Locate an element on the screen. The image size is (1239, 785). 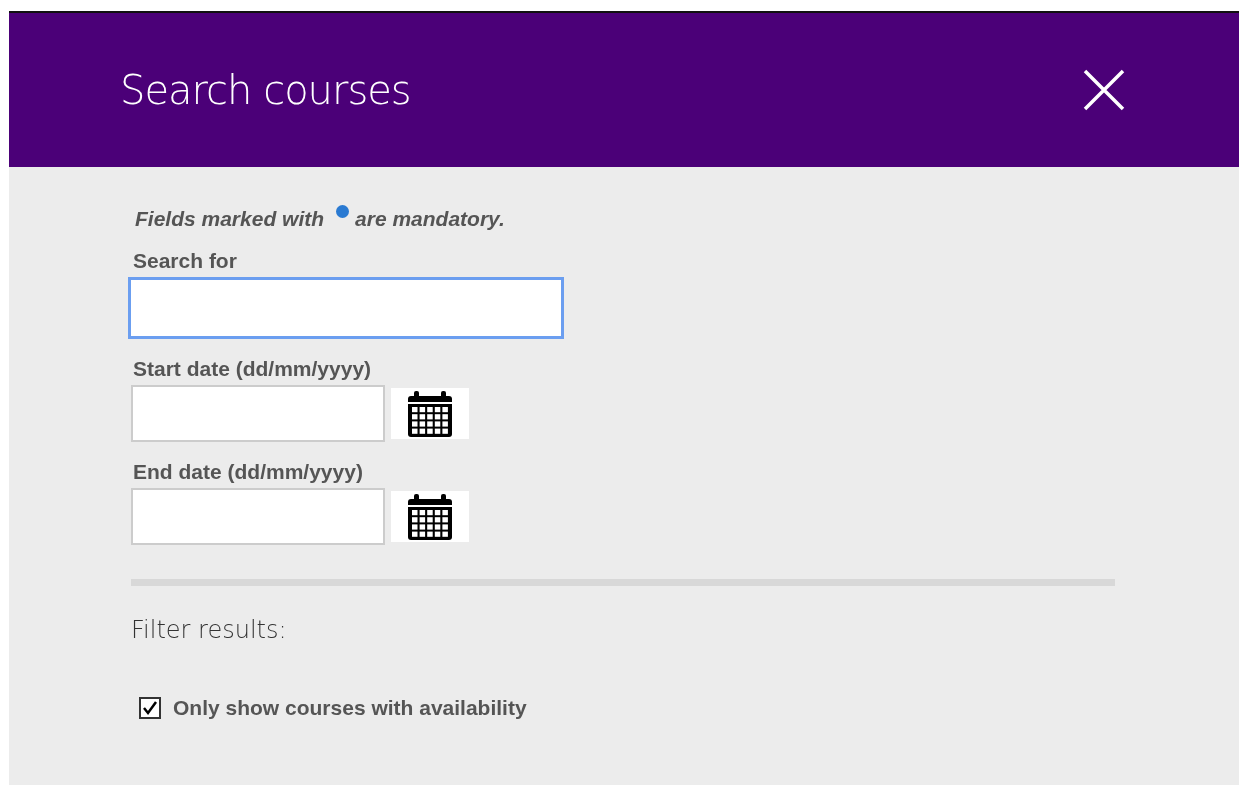
field-label: Search for is located at coordinates (185, 261).